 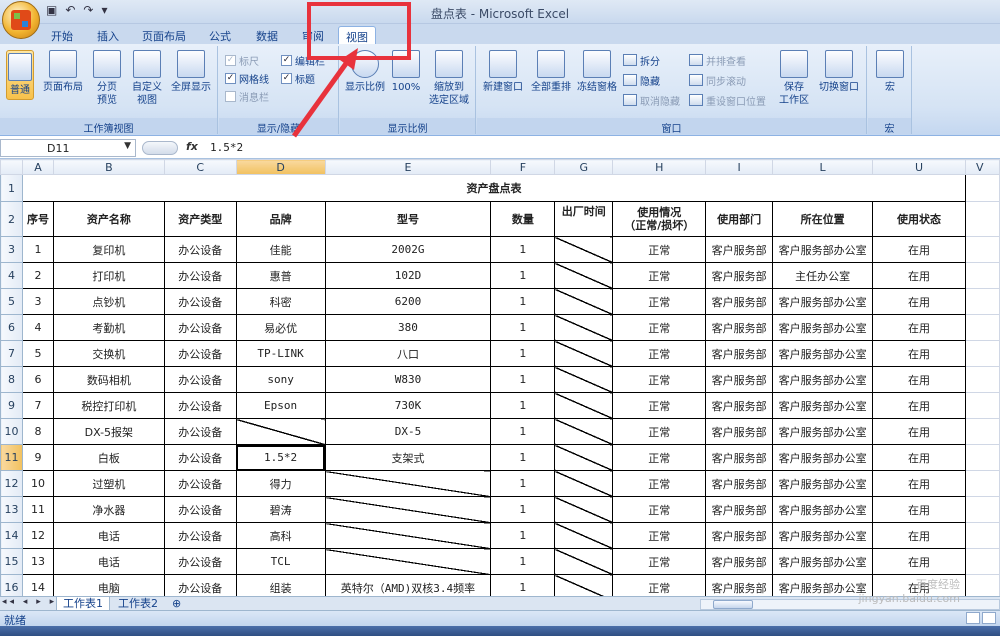 What do you see at coordinates (11, 301) in the screenshot?
I see `row-header: 5` at bounding box center [11, 301].